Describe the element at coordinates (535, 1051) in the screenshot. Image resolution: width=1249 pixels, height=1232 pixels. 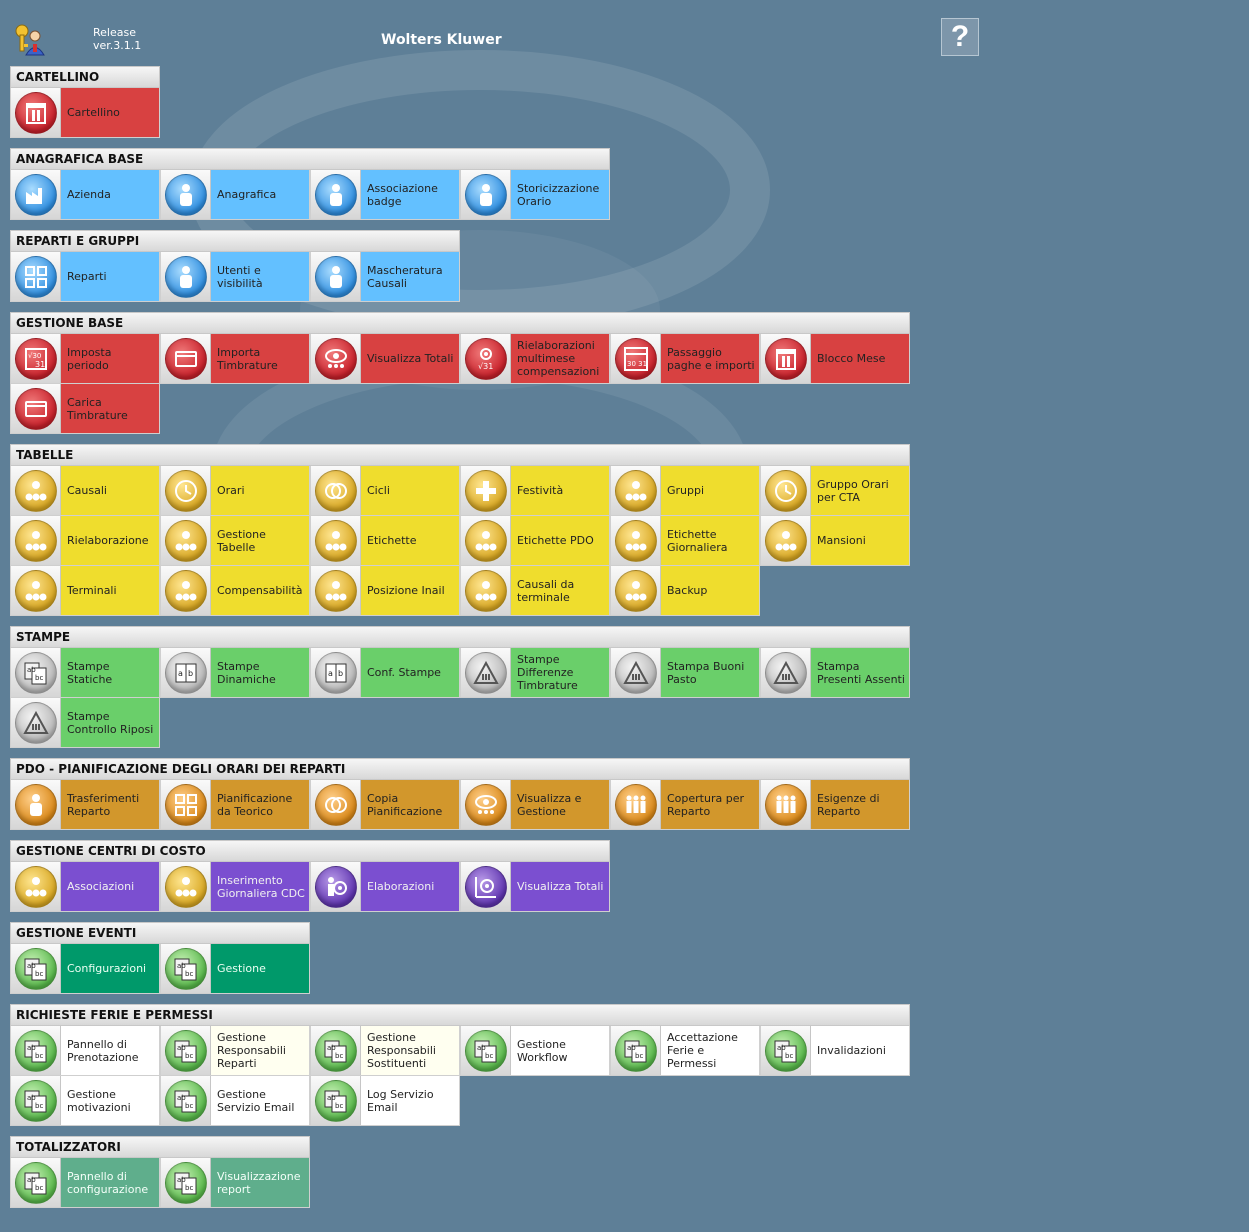
I see `menu-tile: ab bc Gestione Workflow` at that location.